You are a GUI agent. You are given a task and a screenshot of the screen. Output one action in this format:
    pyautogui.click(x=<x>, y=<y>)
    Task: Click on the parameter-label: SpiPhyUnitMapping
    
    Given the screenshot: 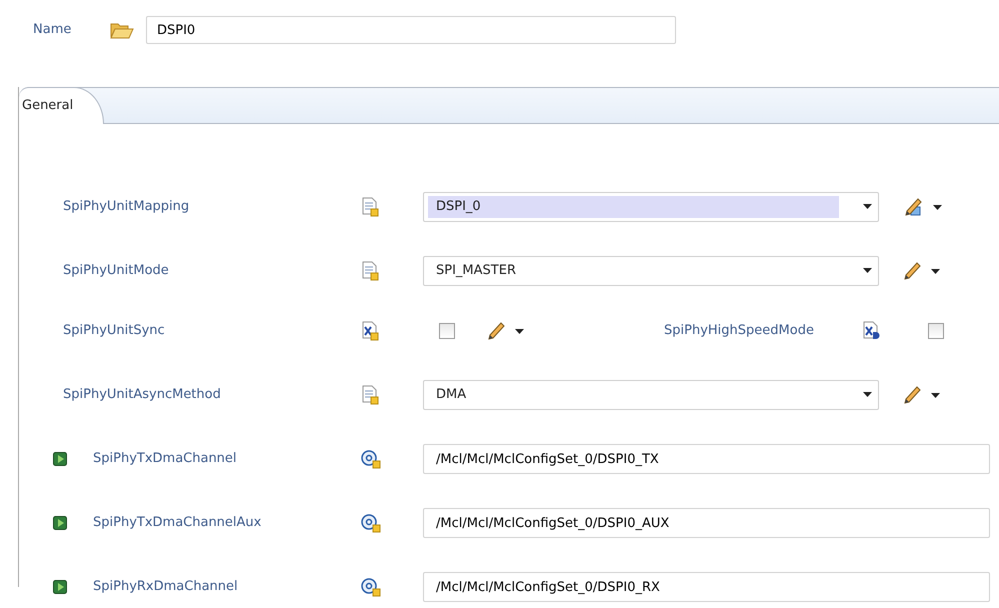 What is the action you would take?
    pyautogui.click(x=126, y=207)
    